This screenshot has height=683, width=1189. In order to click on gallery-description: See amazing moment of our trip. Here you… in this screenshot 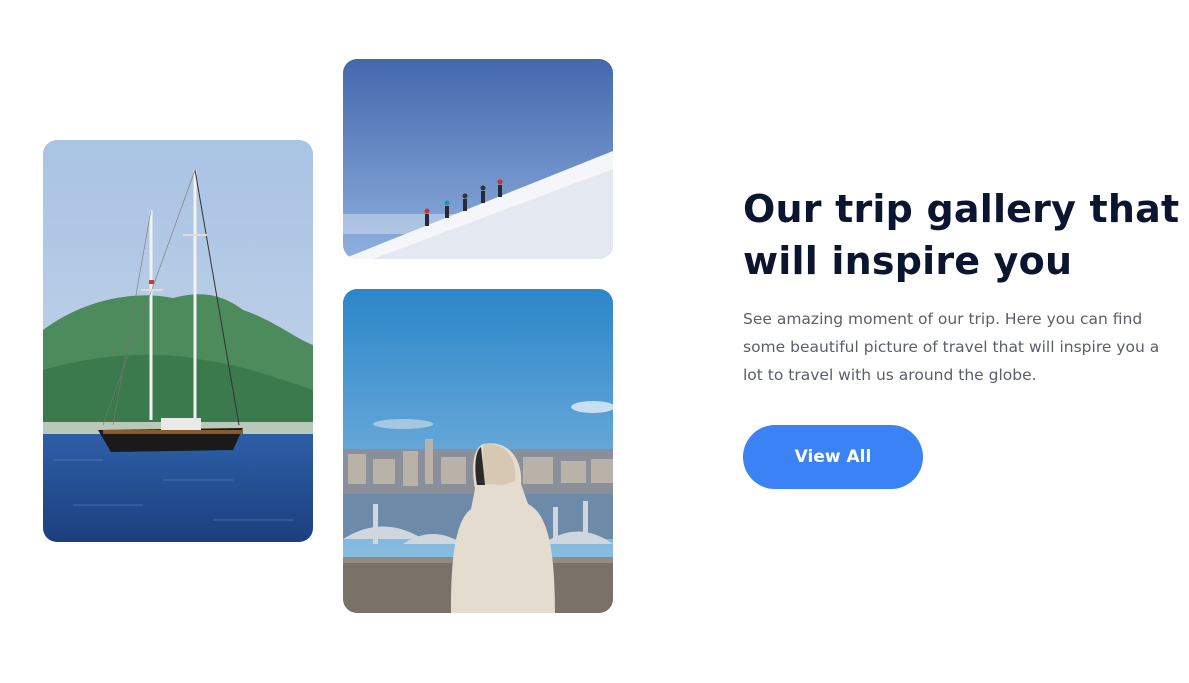, I will do `click(951, 347)`.